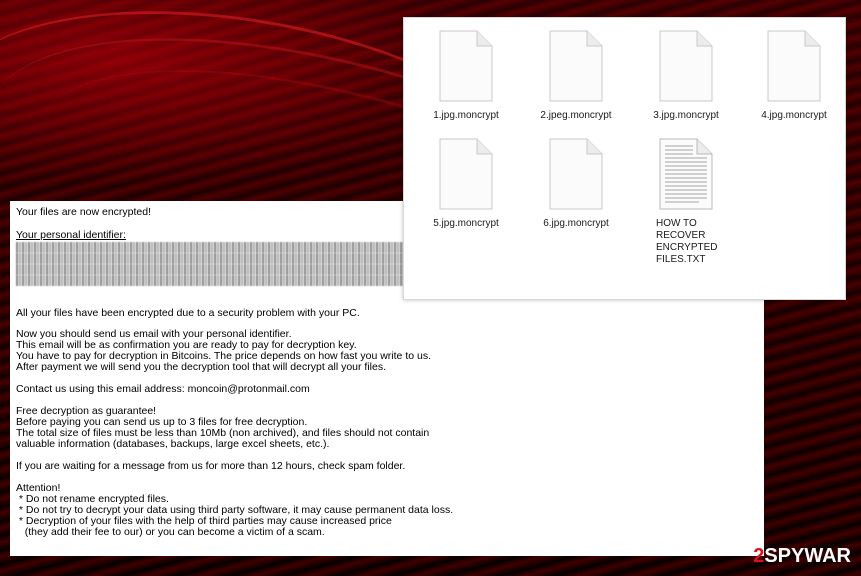 The image size is (861, 576). I want to click on identifier-label: Your personal identifier:, so click(71, 235).